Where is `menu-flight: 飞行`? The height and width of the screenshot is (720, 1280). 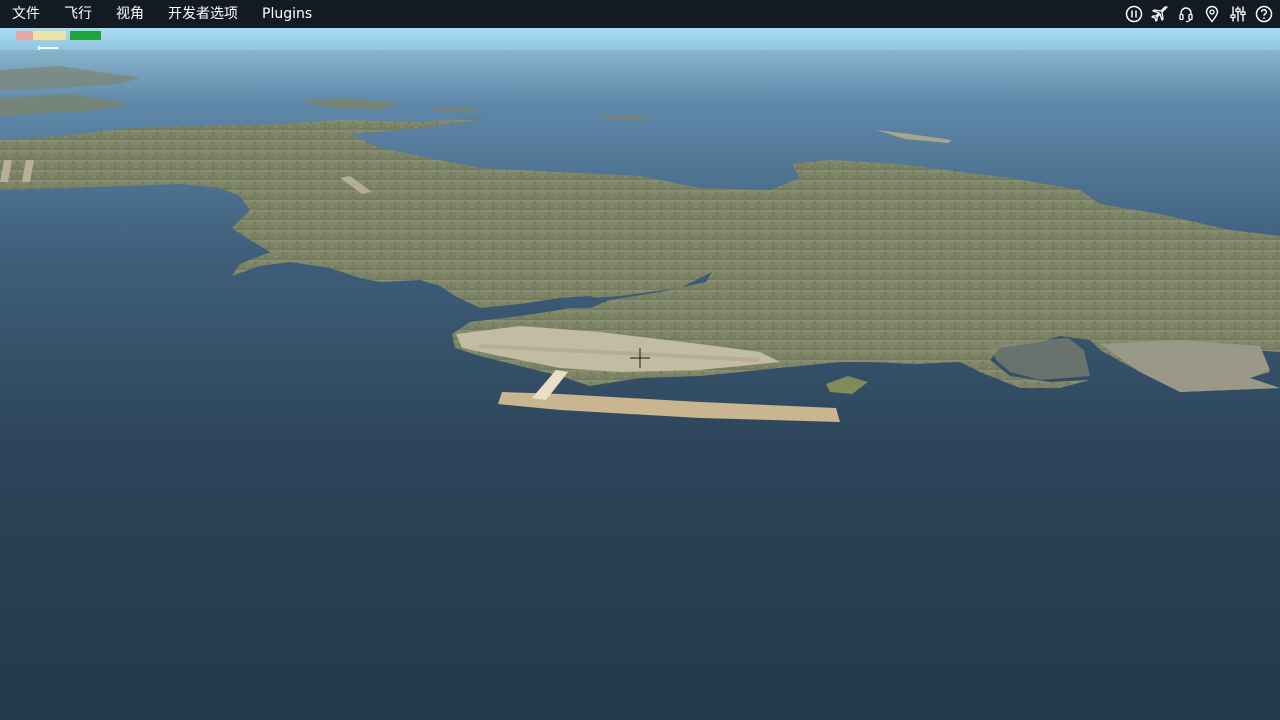
menu-flight: 飞行 is located at coordinates (78, 14).